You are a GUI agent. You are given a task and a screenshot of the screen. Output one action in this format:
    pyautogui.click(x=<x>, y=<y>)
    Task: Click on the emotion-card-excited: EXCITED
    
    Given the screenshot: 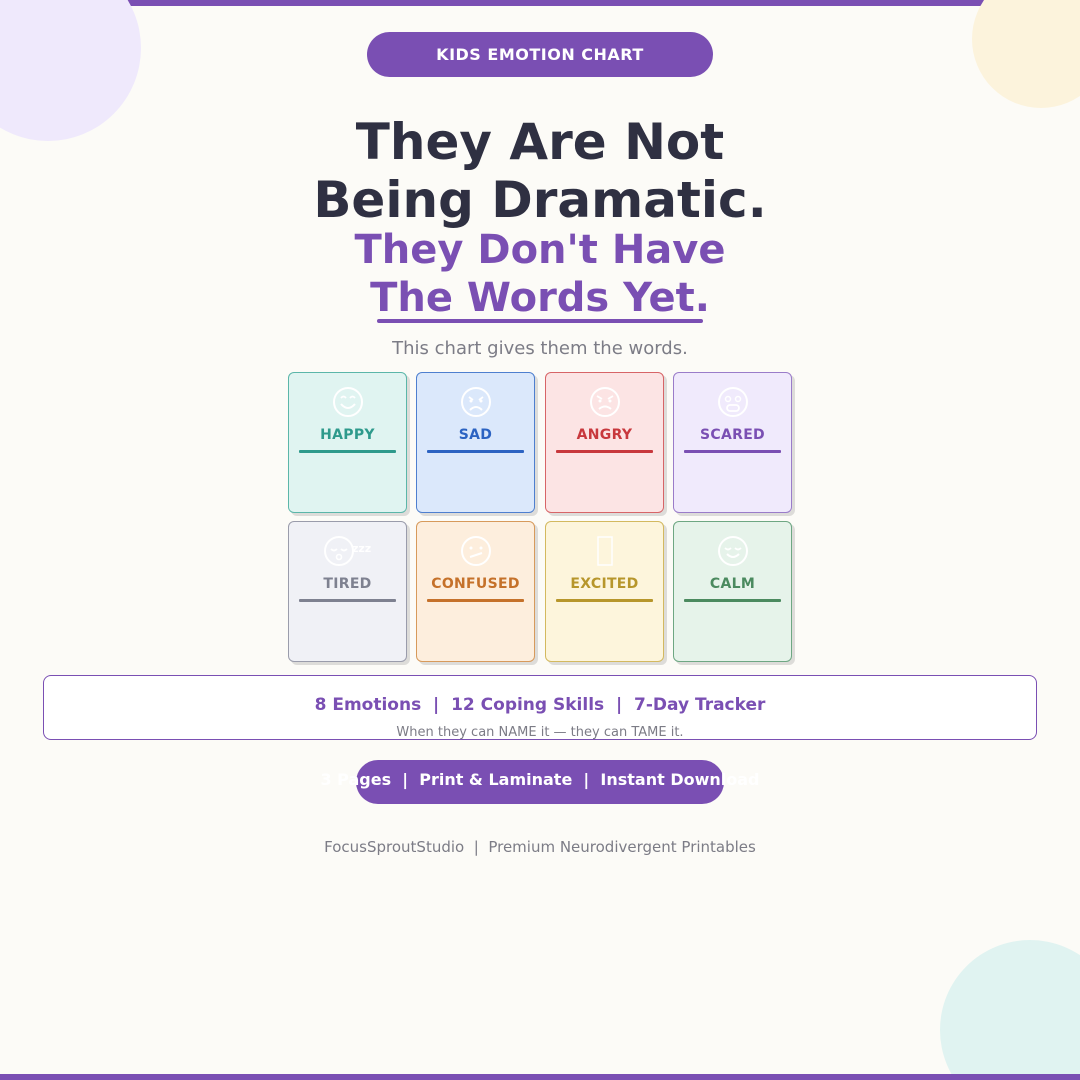 What is the action you would take?
    pyautogui.click(x=604, y=591)
    